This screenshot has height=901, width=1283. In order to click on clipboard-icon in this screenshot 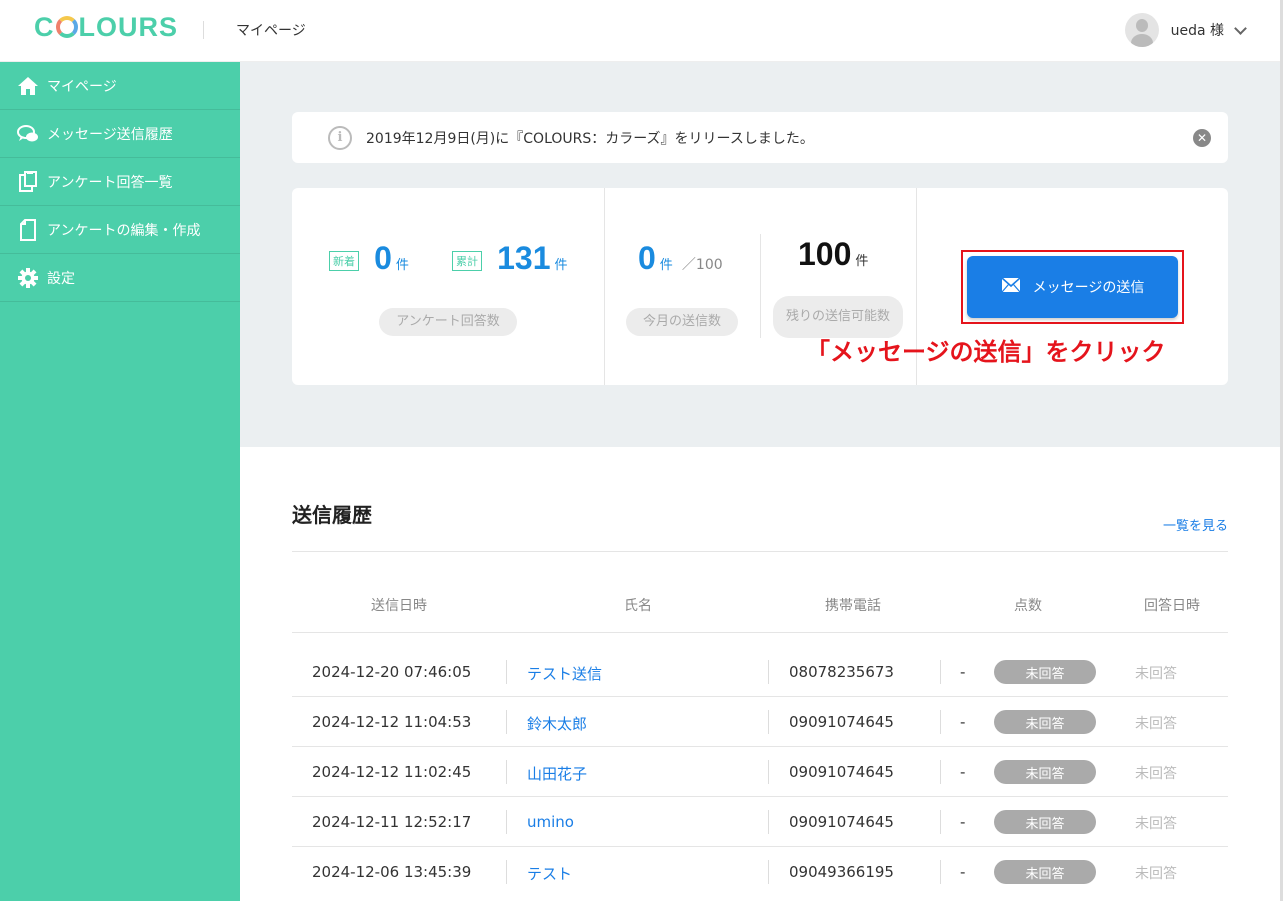, I will do `click(28, 181)`.